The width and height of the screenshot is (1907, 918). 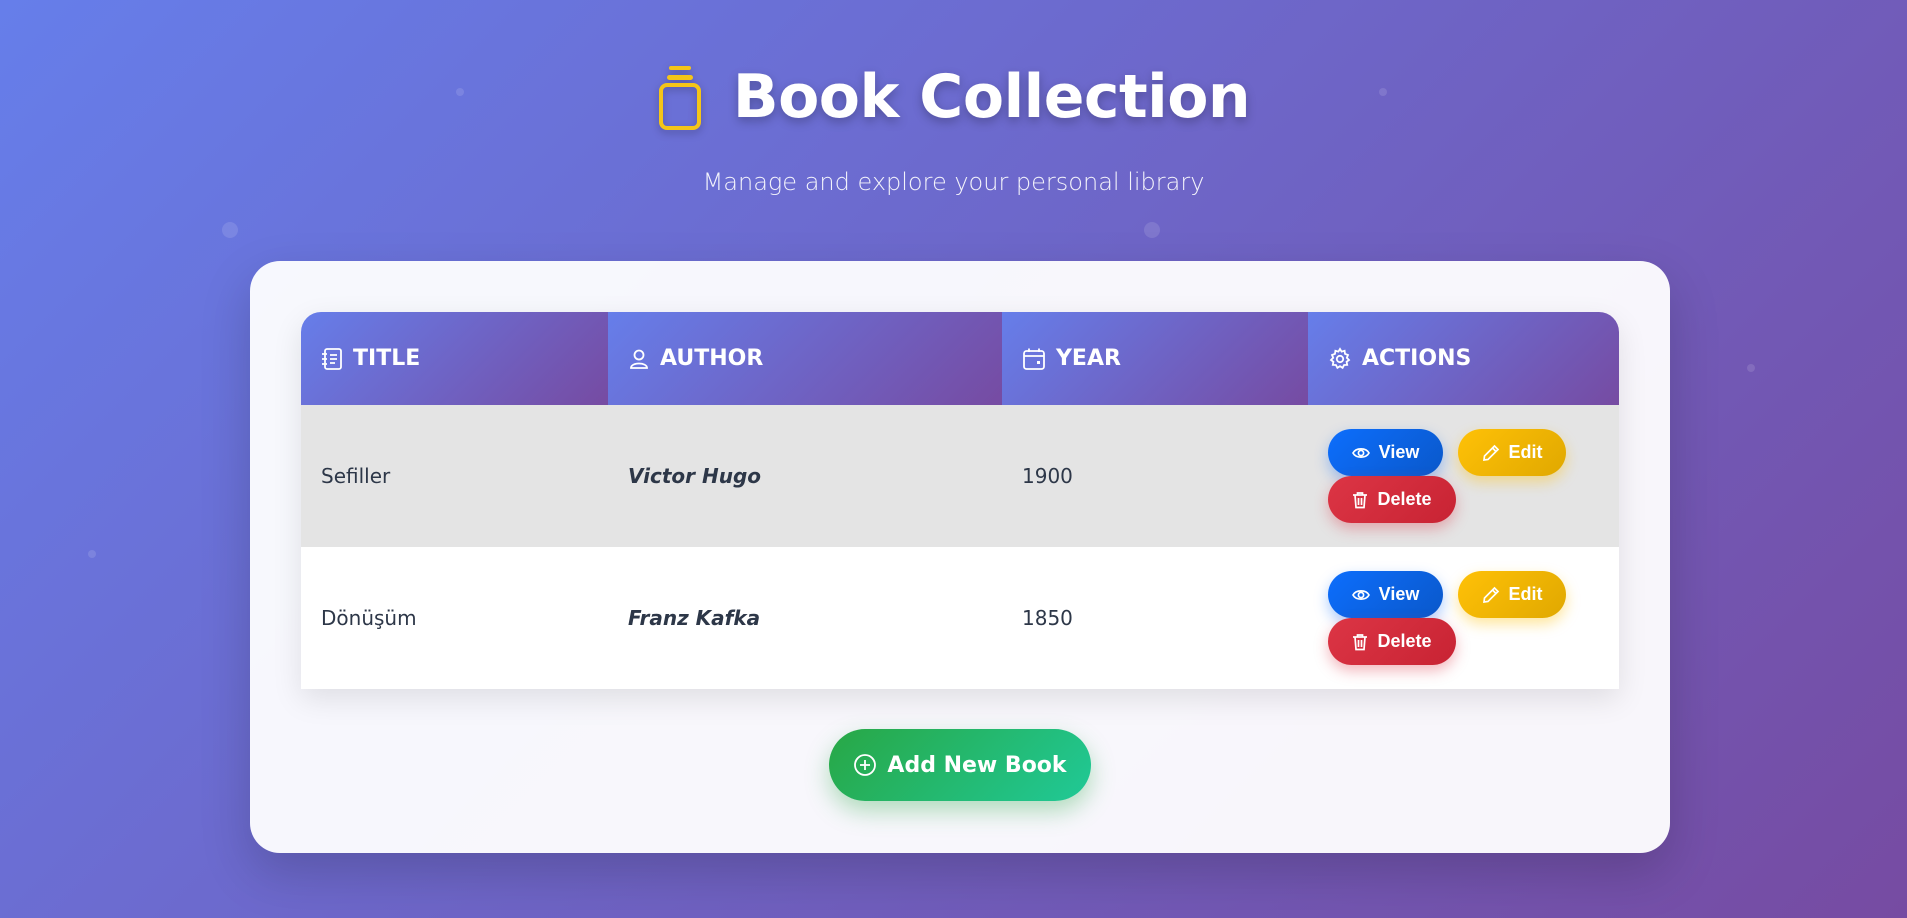 I want to click on table-header: TITLE AUTHOR YEAR ACTIONS, so click(x=960, y=358).